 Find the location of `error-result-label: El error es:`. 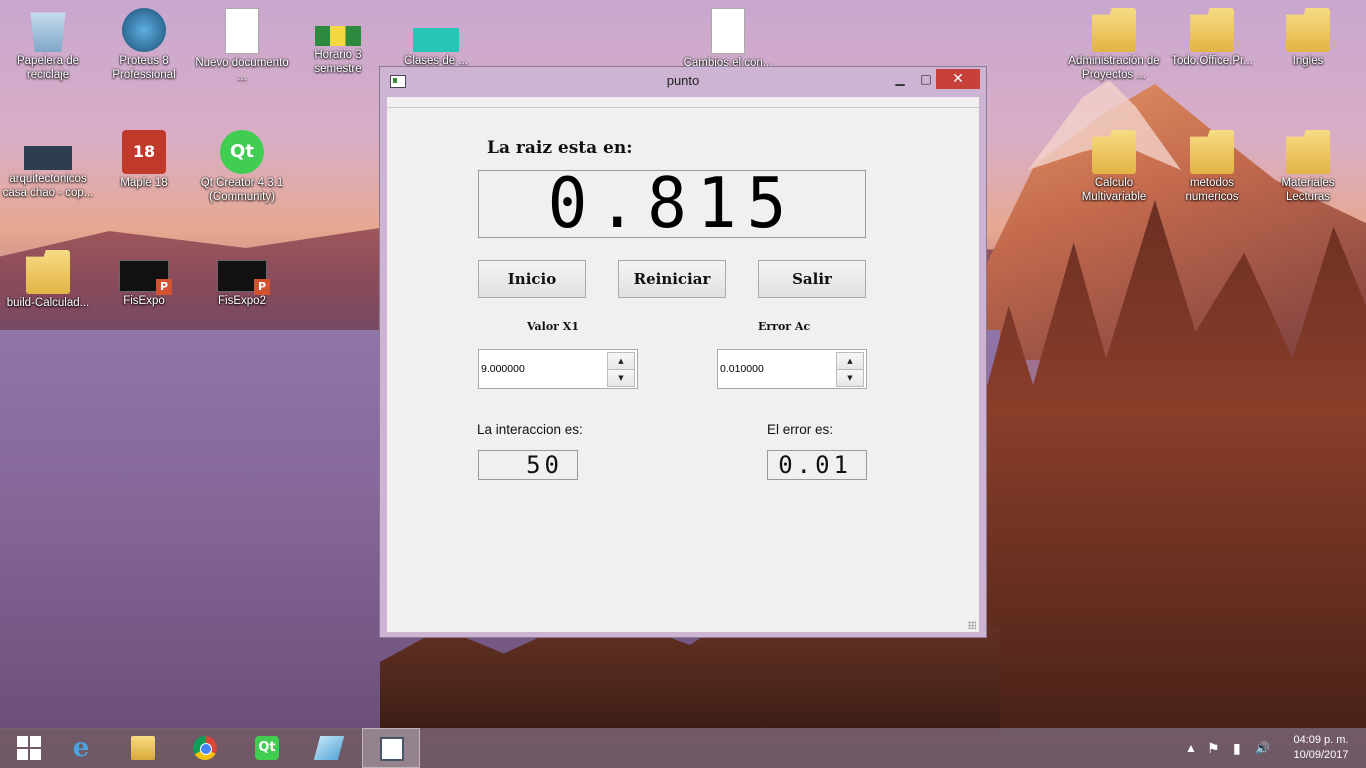

error-result-label: El error es: is located at coordinates (800, 429).